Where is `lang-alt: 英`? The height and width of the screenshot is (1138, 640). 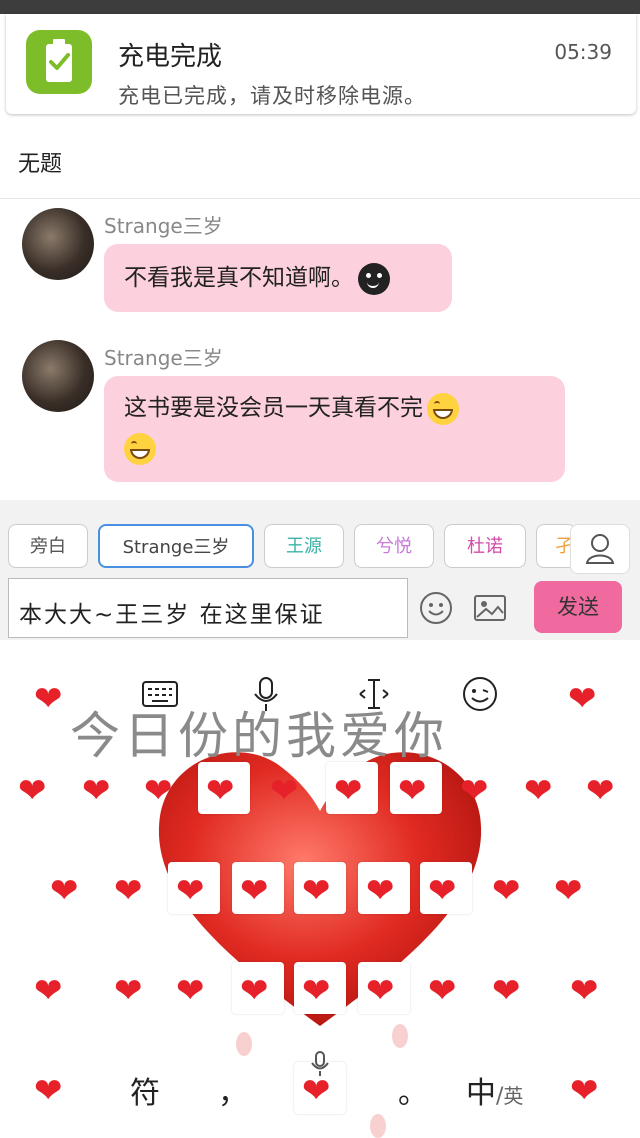
lang-alt: 英 is located at coordinates (513, 1096).